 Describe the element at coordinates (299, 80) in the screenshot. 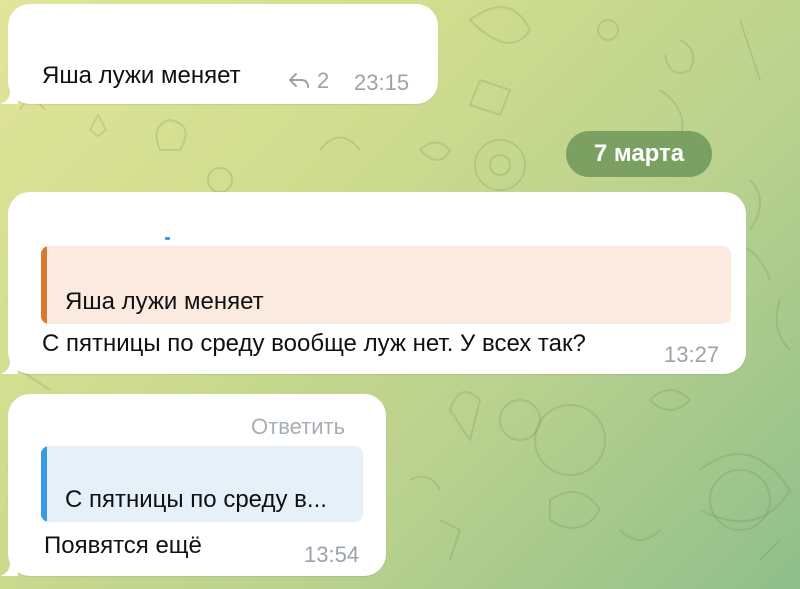

I see `reply-arrow-icon` at that location.